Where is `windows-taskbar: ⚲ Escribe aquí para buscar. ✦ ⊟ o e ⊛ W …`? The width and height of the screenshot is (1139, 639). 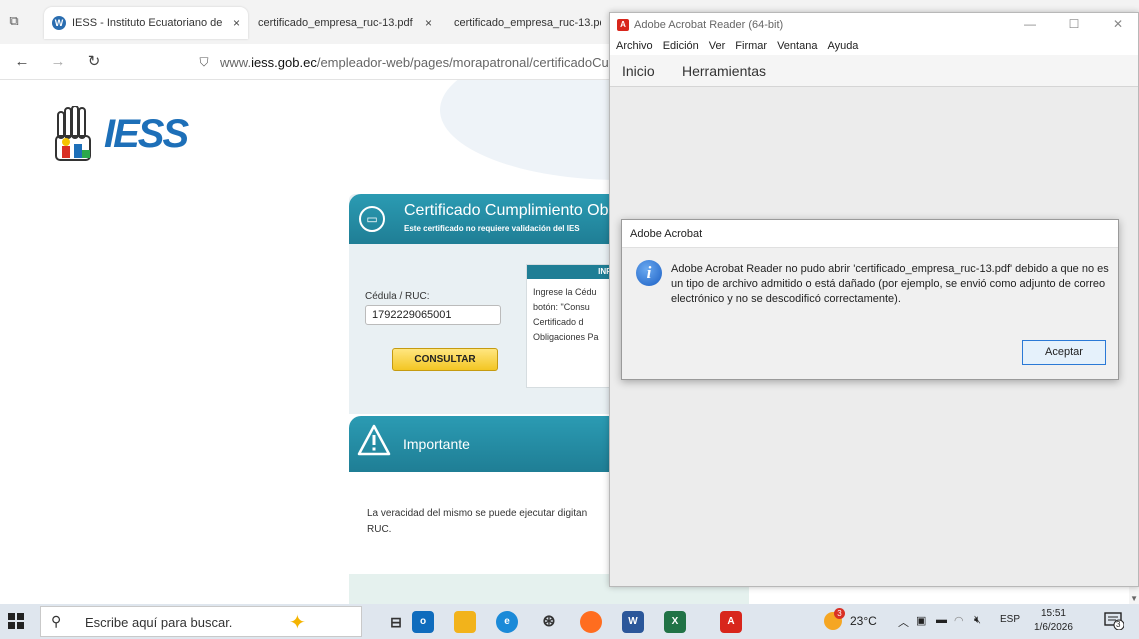
windows-taskbar: ⚲ Escribe aquí para buscar. ✦ ⊟ o e ⊛ W … is located at coordinates (569, 621).